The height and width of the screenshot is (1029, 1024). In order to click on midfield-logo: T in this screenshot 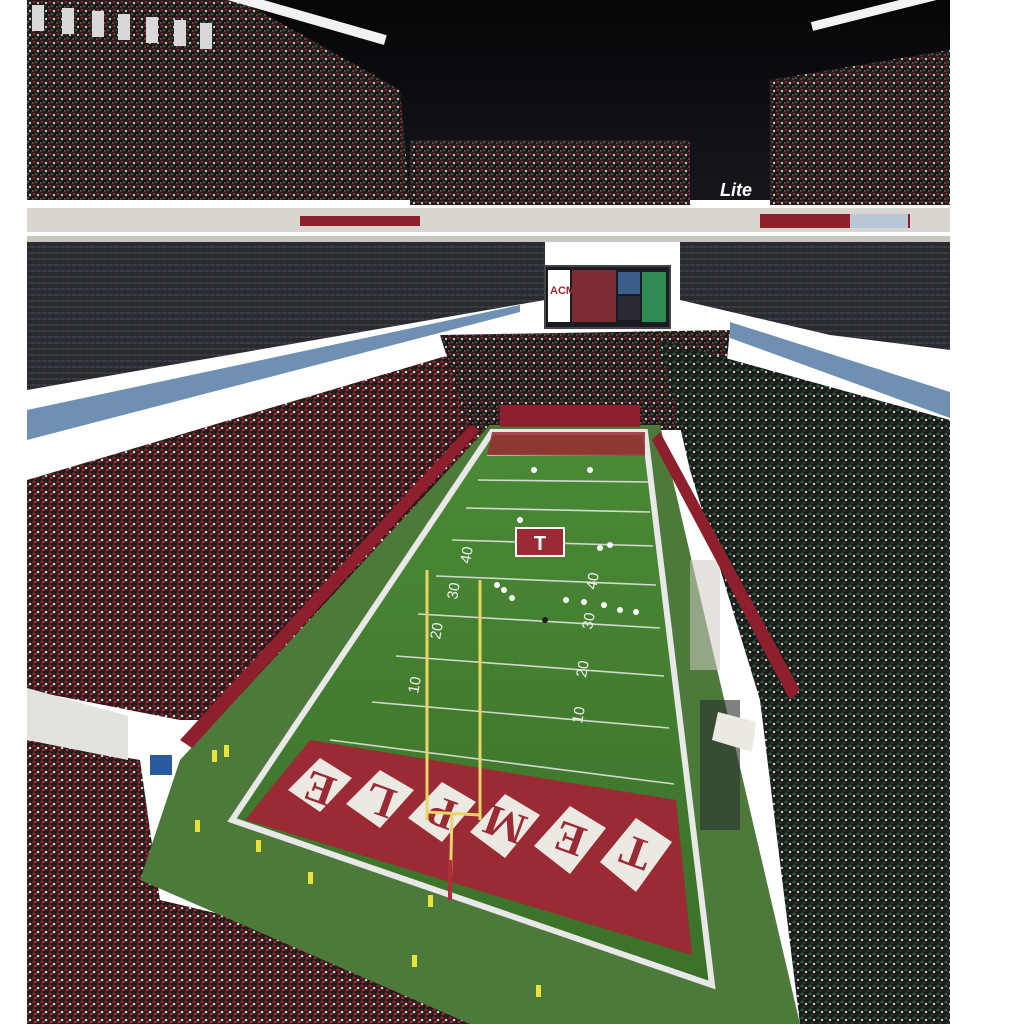, I will do `click(540, 542)`.